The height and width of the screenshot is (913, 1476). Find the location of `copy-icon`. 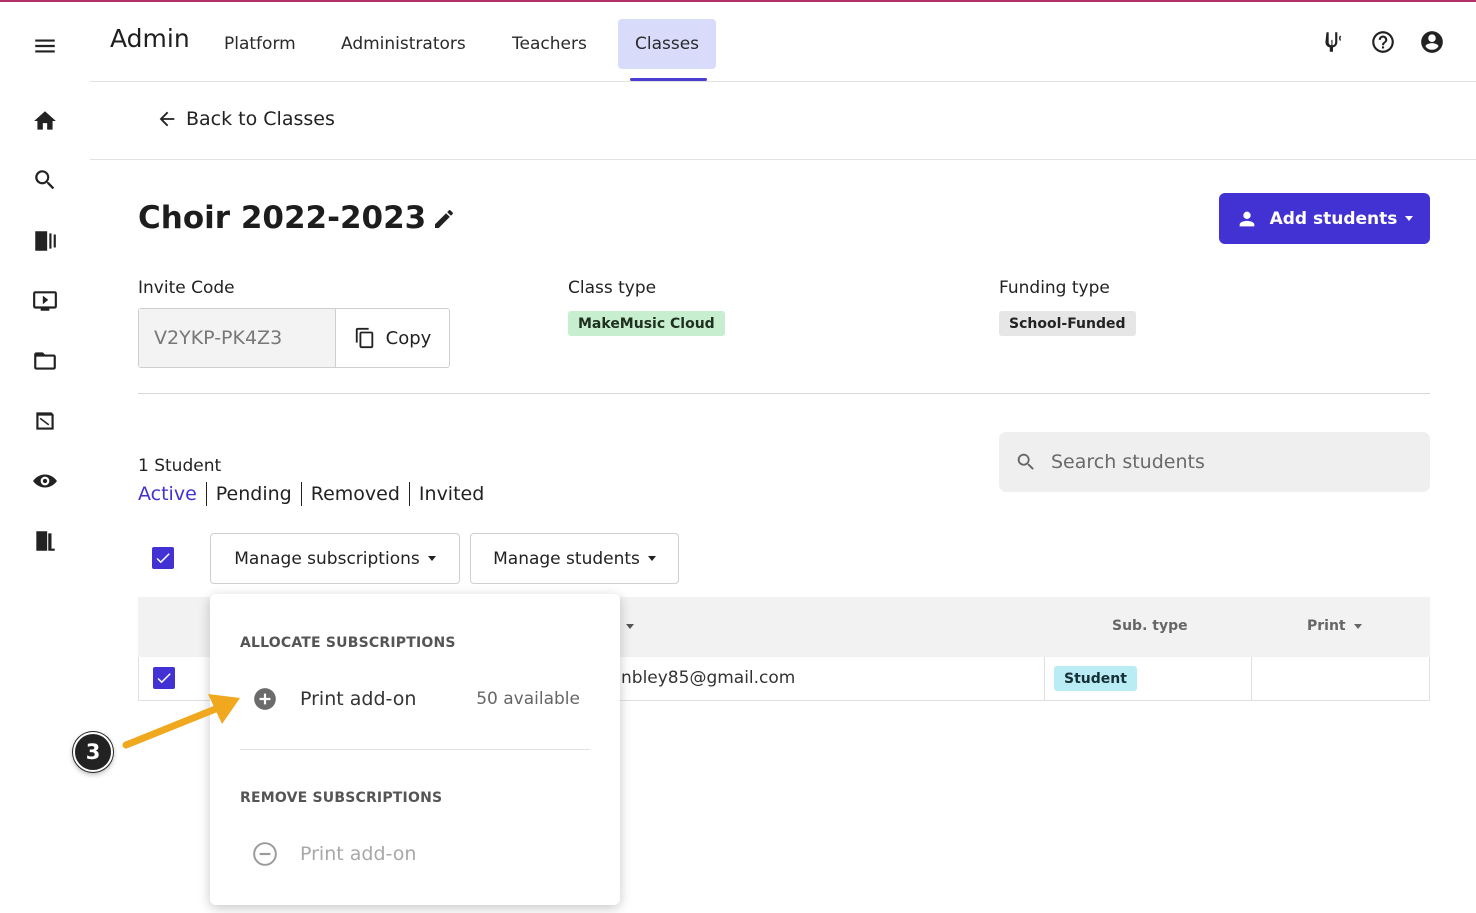

copy-icon is located at coordinates (364, 338).